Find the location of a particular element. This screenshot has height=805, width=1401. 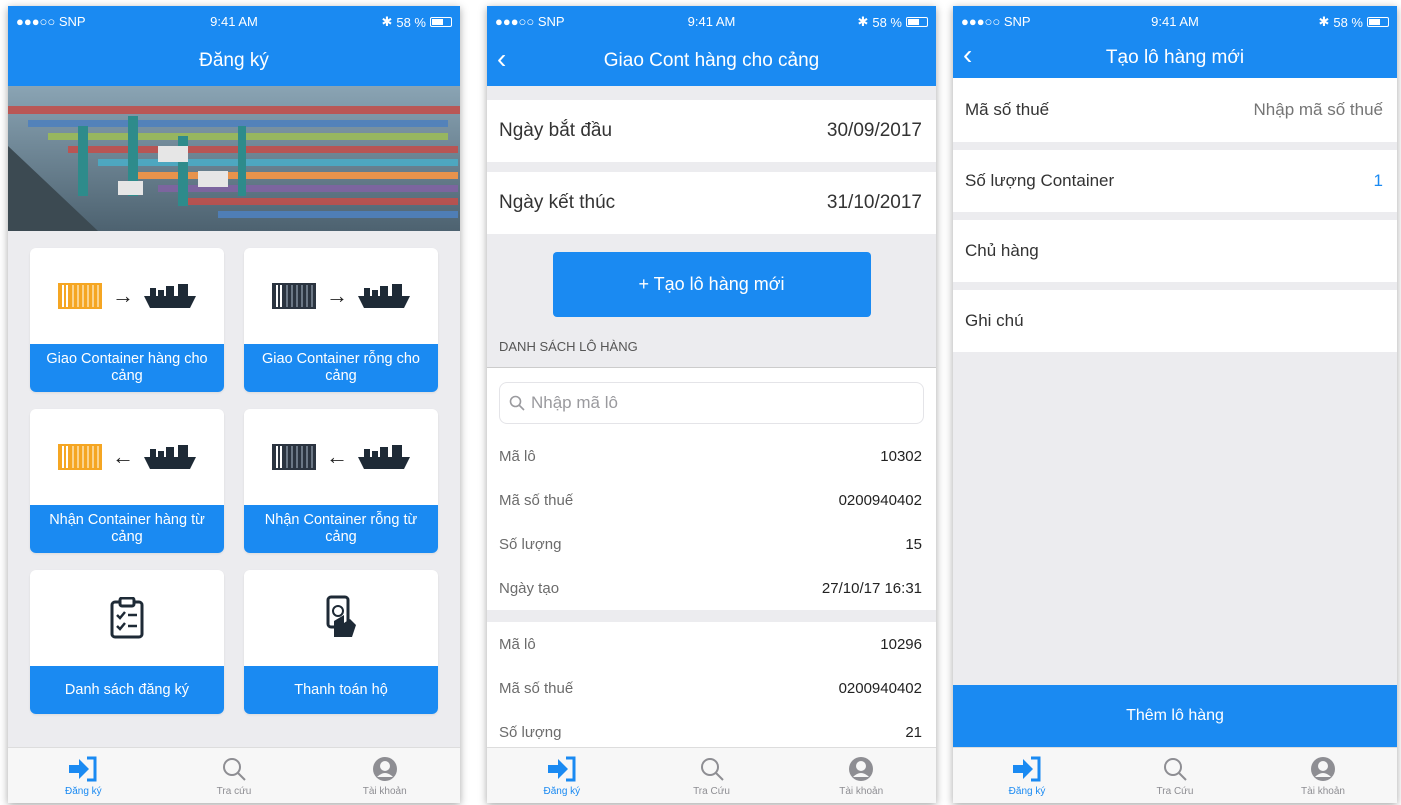

tax-code-input is located at coordinates (1293, 110).